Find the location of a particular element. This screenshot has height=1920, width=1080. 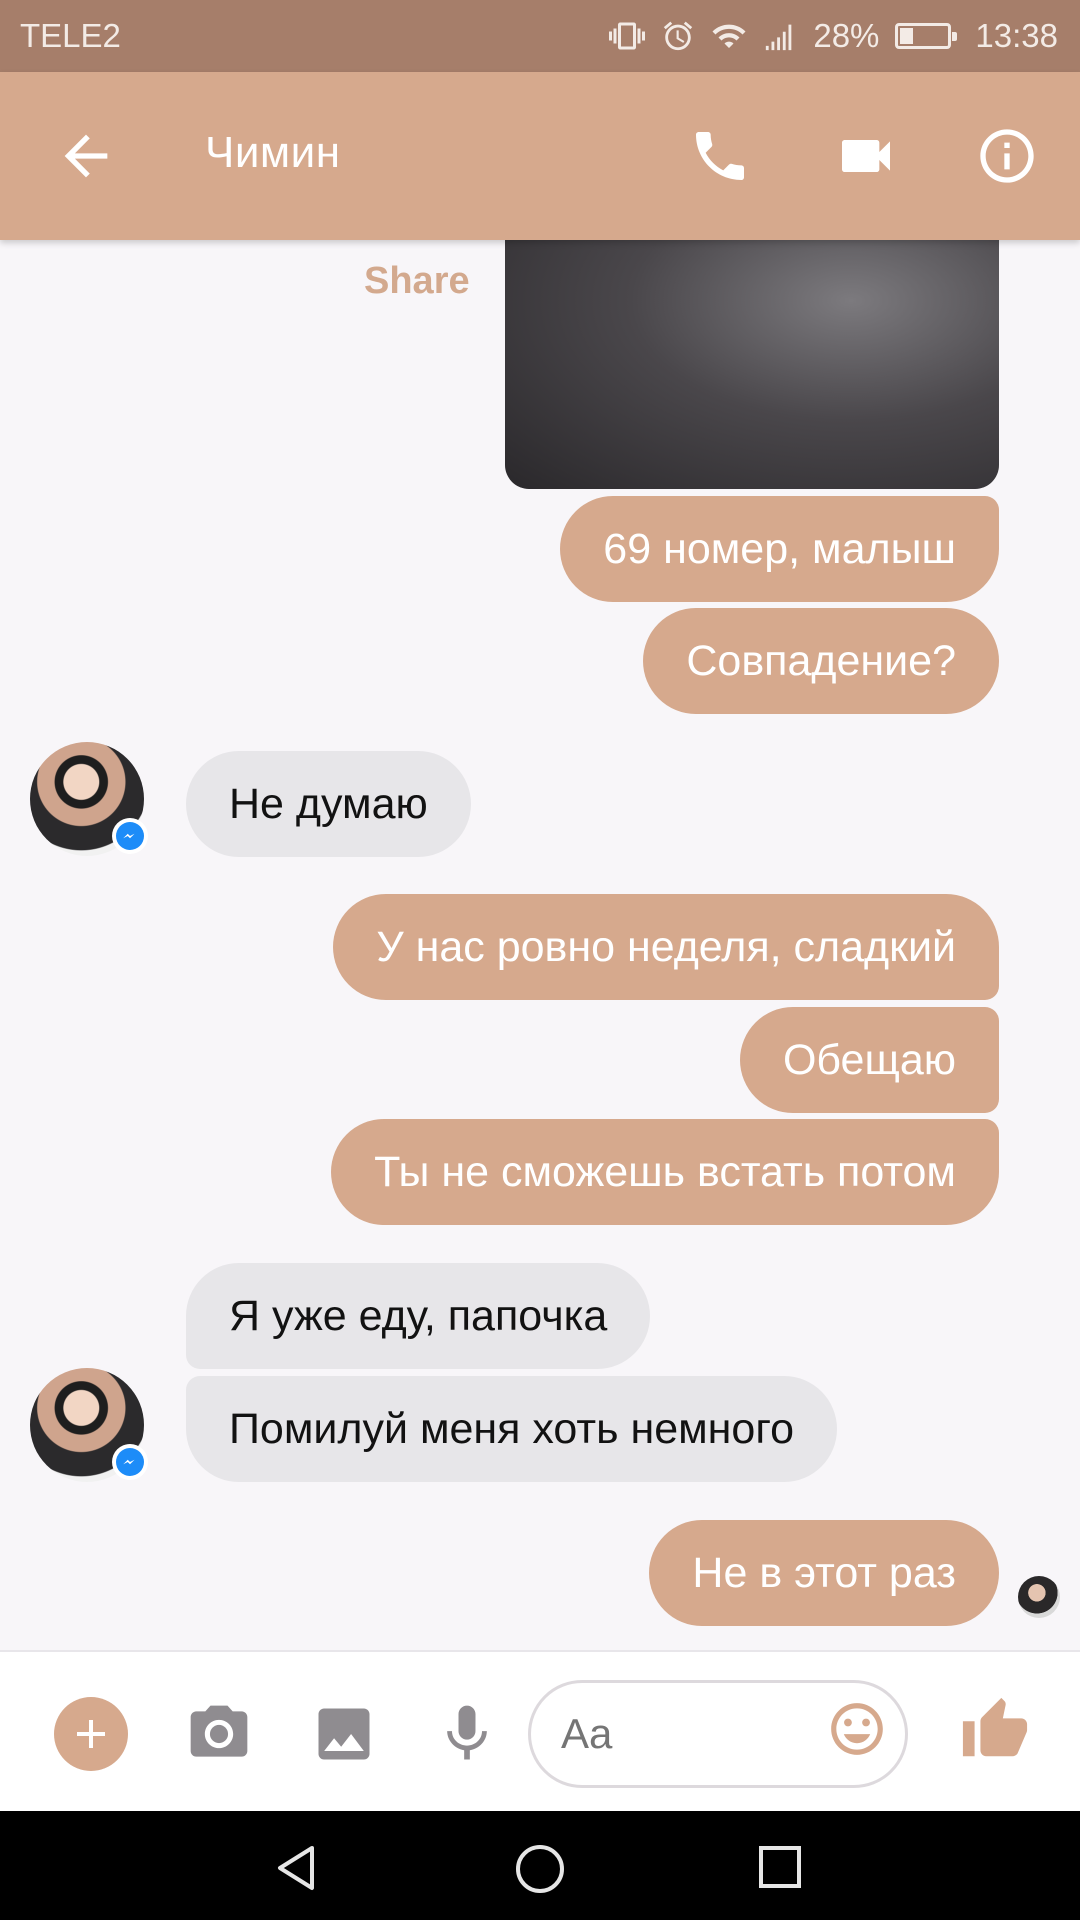

battery-icon is located at coordinates (926, 36).